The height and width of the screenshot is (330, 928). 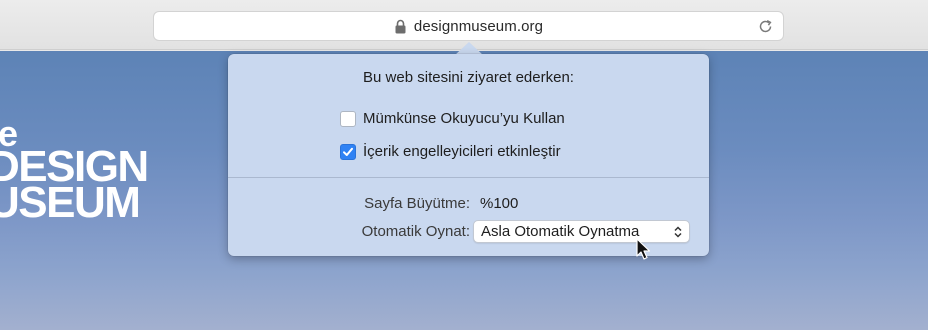 What do you see at coordinates (678, 232) in the screenshot?
I see `select-arrows-icon` at bounding box center [678, 232].